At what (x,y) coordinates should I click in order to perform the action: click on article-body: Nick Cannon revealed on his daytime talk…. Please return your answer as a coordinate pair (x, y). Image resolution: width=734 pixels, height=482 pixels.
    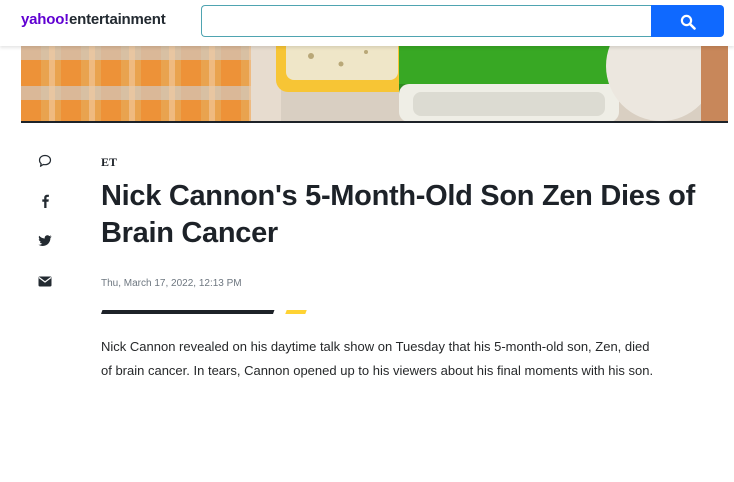
    Looking at the image, I should click on (377, 358).